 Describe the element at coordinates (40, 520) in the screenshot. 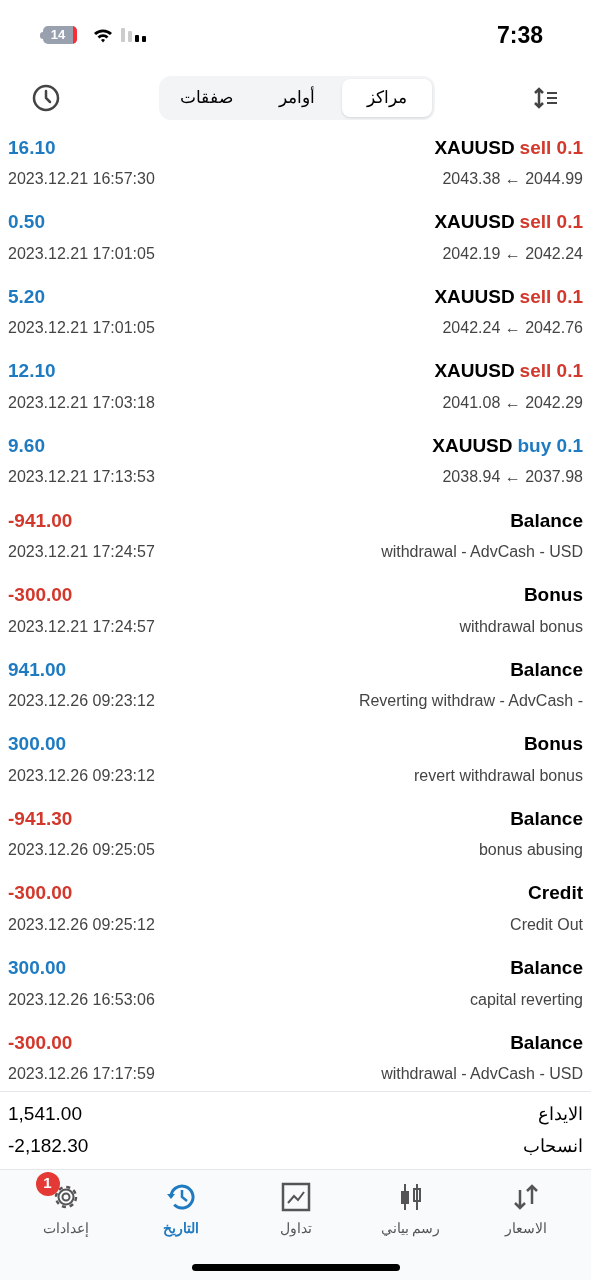

I see `amount-value: -941.00` at that location.